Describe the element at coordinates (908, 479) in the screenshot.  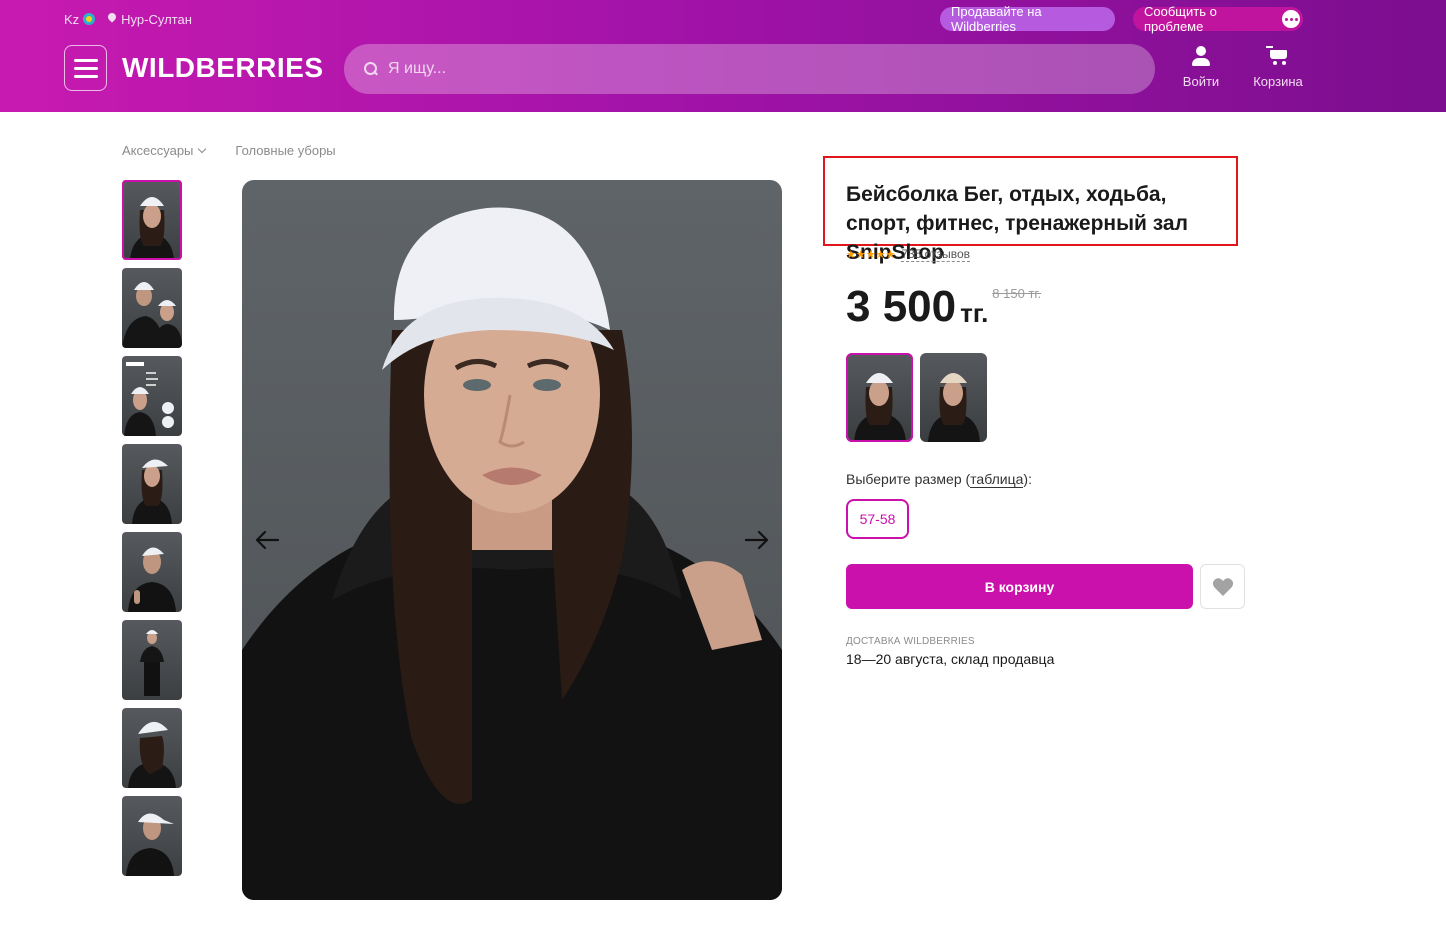
I see `size-prompt-text: Выберите размер (` at that location.